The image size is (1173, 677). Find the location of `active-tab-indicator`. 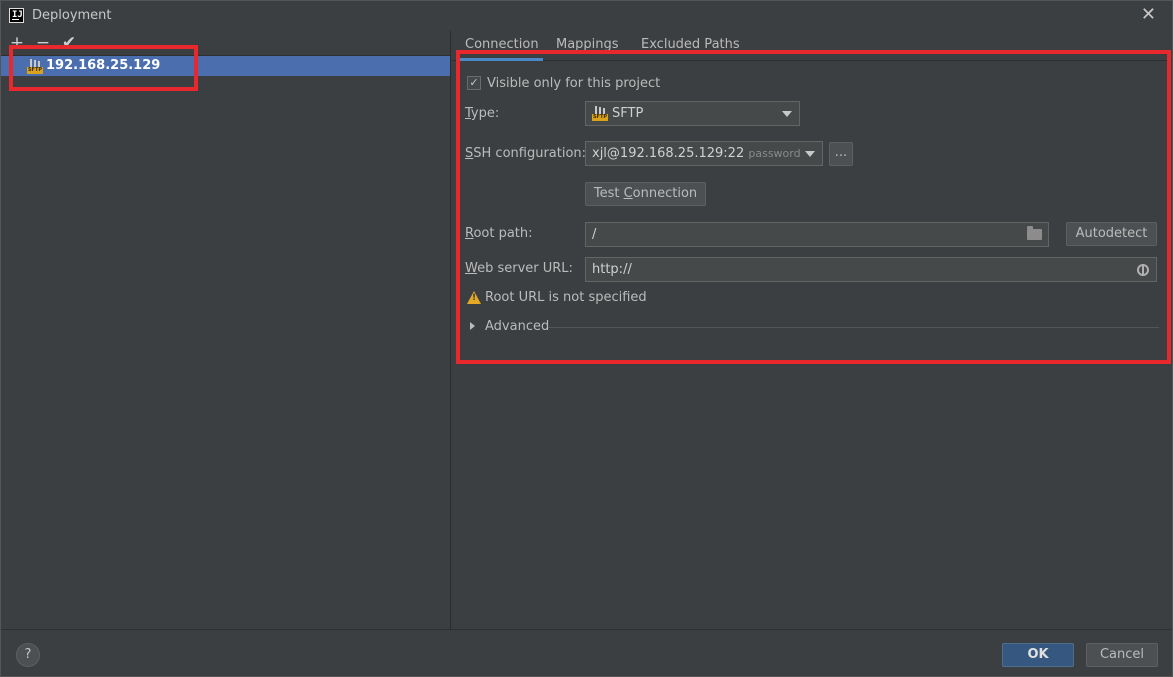

active-tab-indicator is located at coordinates (501, 59).